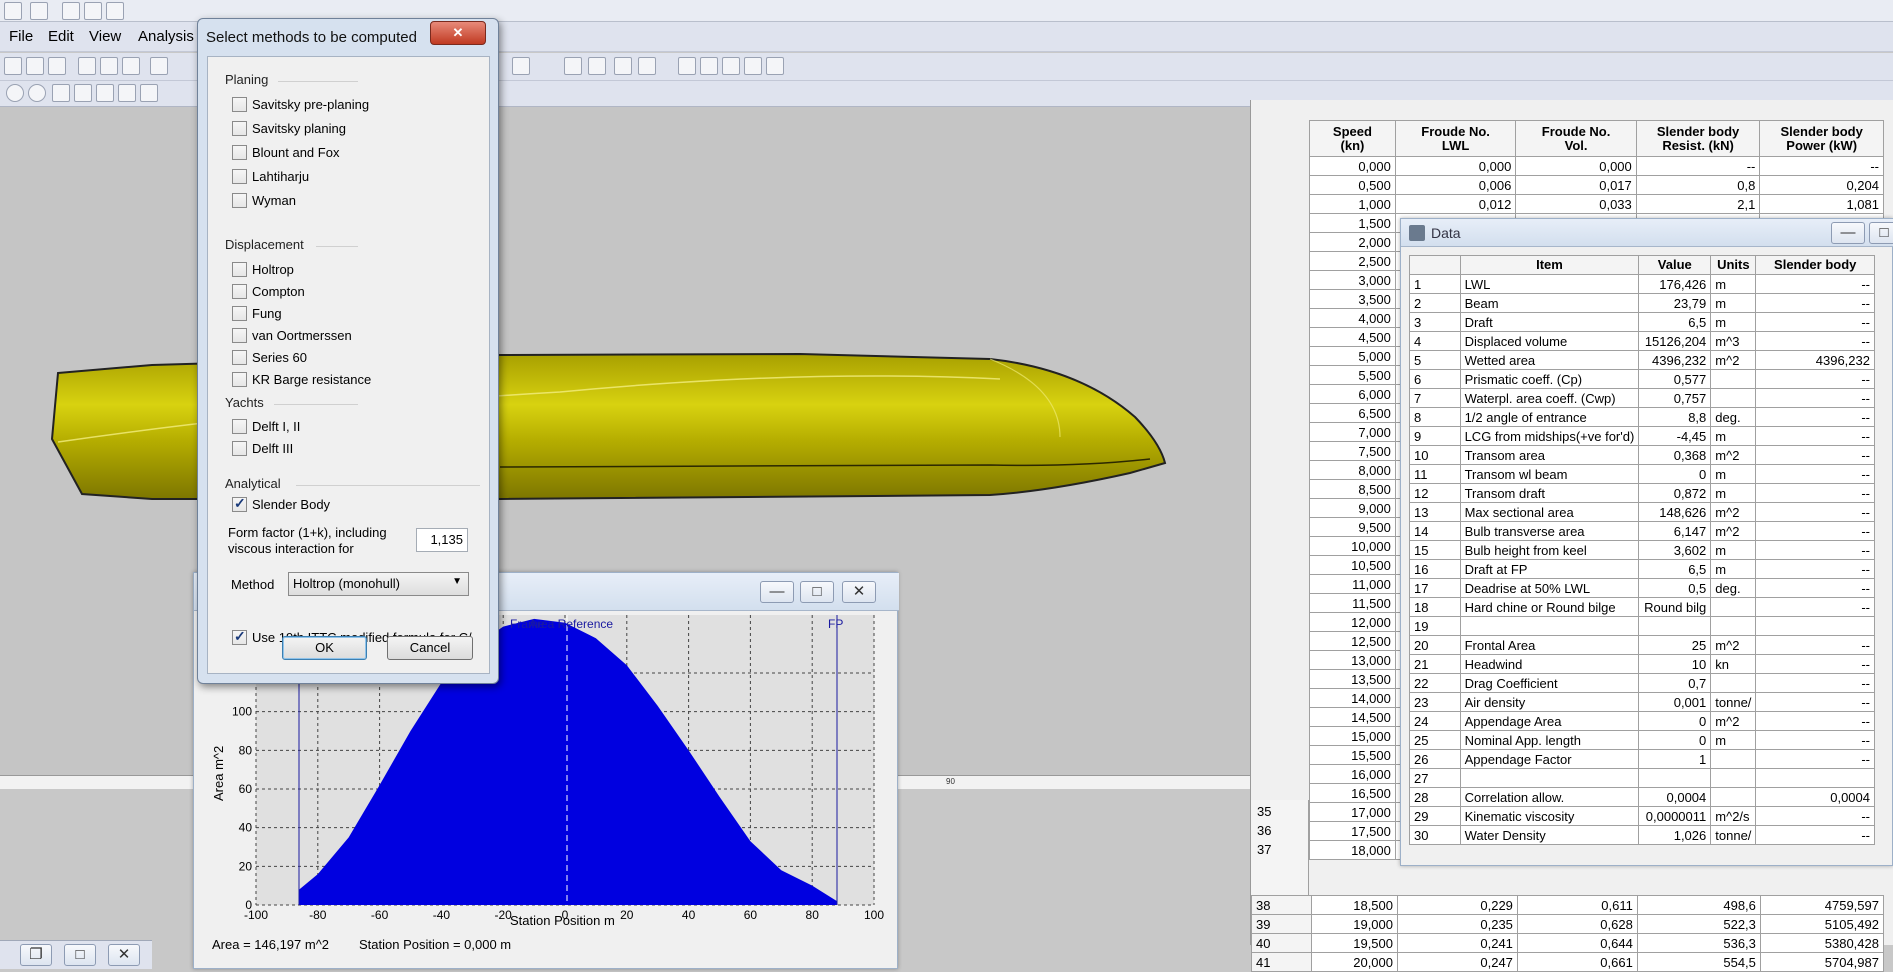 This screenshot has height=972, width=1893. Describe the element at coordinates (1596, 185) in the screenshot. I see `table-row: 0,500 0,006 0,017 0,8 0,204` at that location.